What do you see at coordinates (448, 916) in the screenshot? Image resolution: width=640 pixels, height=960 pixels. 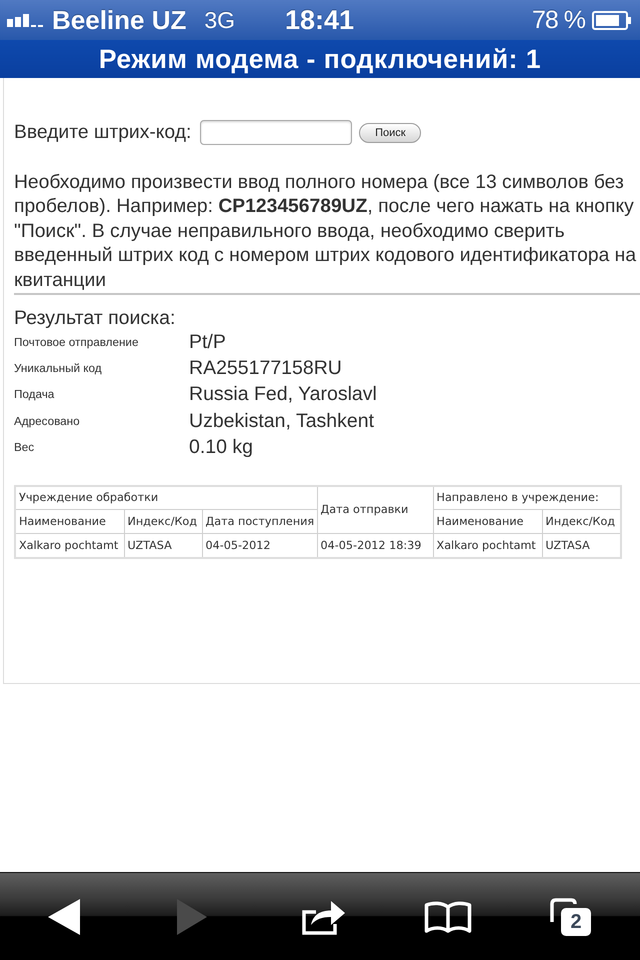 I see `open-book-icon` at bounding box center [448, 916].